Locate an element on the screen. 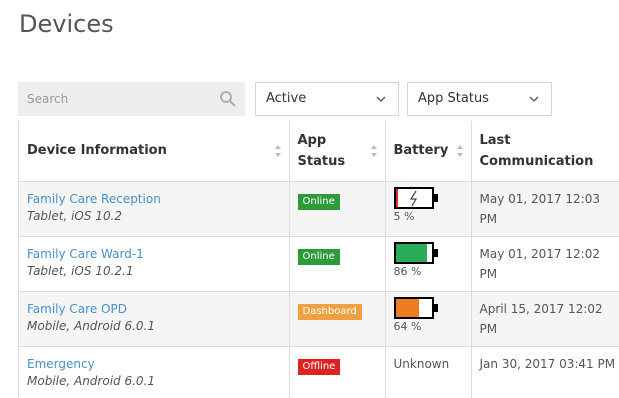 This screenshot has height=398, width=619. device-info-cell: Family Care Reception Tablet, iOS 10.2 is located at coordinates (154, 209).